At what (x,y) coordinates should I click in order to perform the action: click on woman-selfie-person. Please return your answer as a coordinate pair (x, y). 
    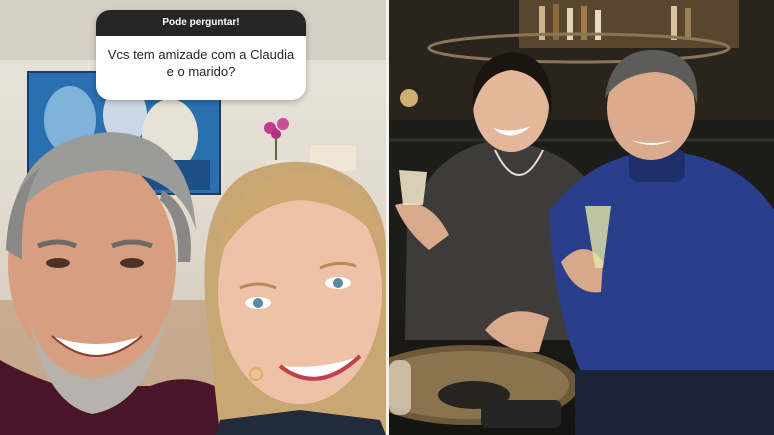
    Looking at the image, I should click on (295, 298).